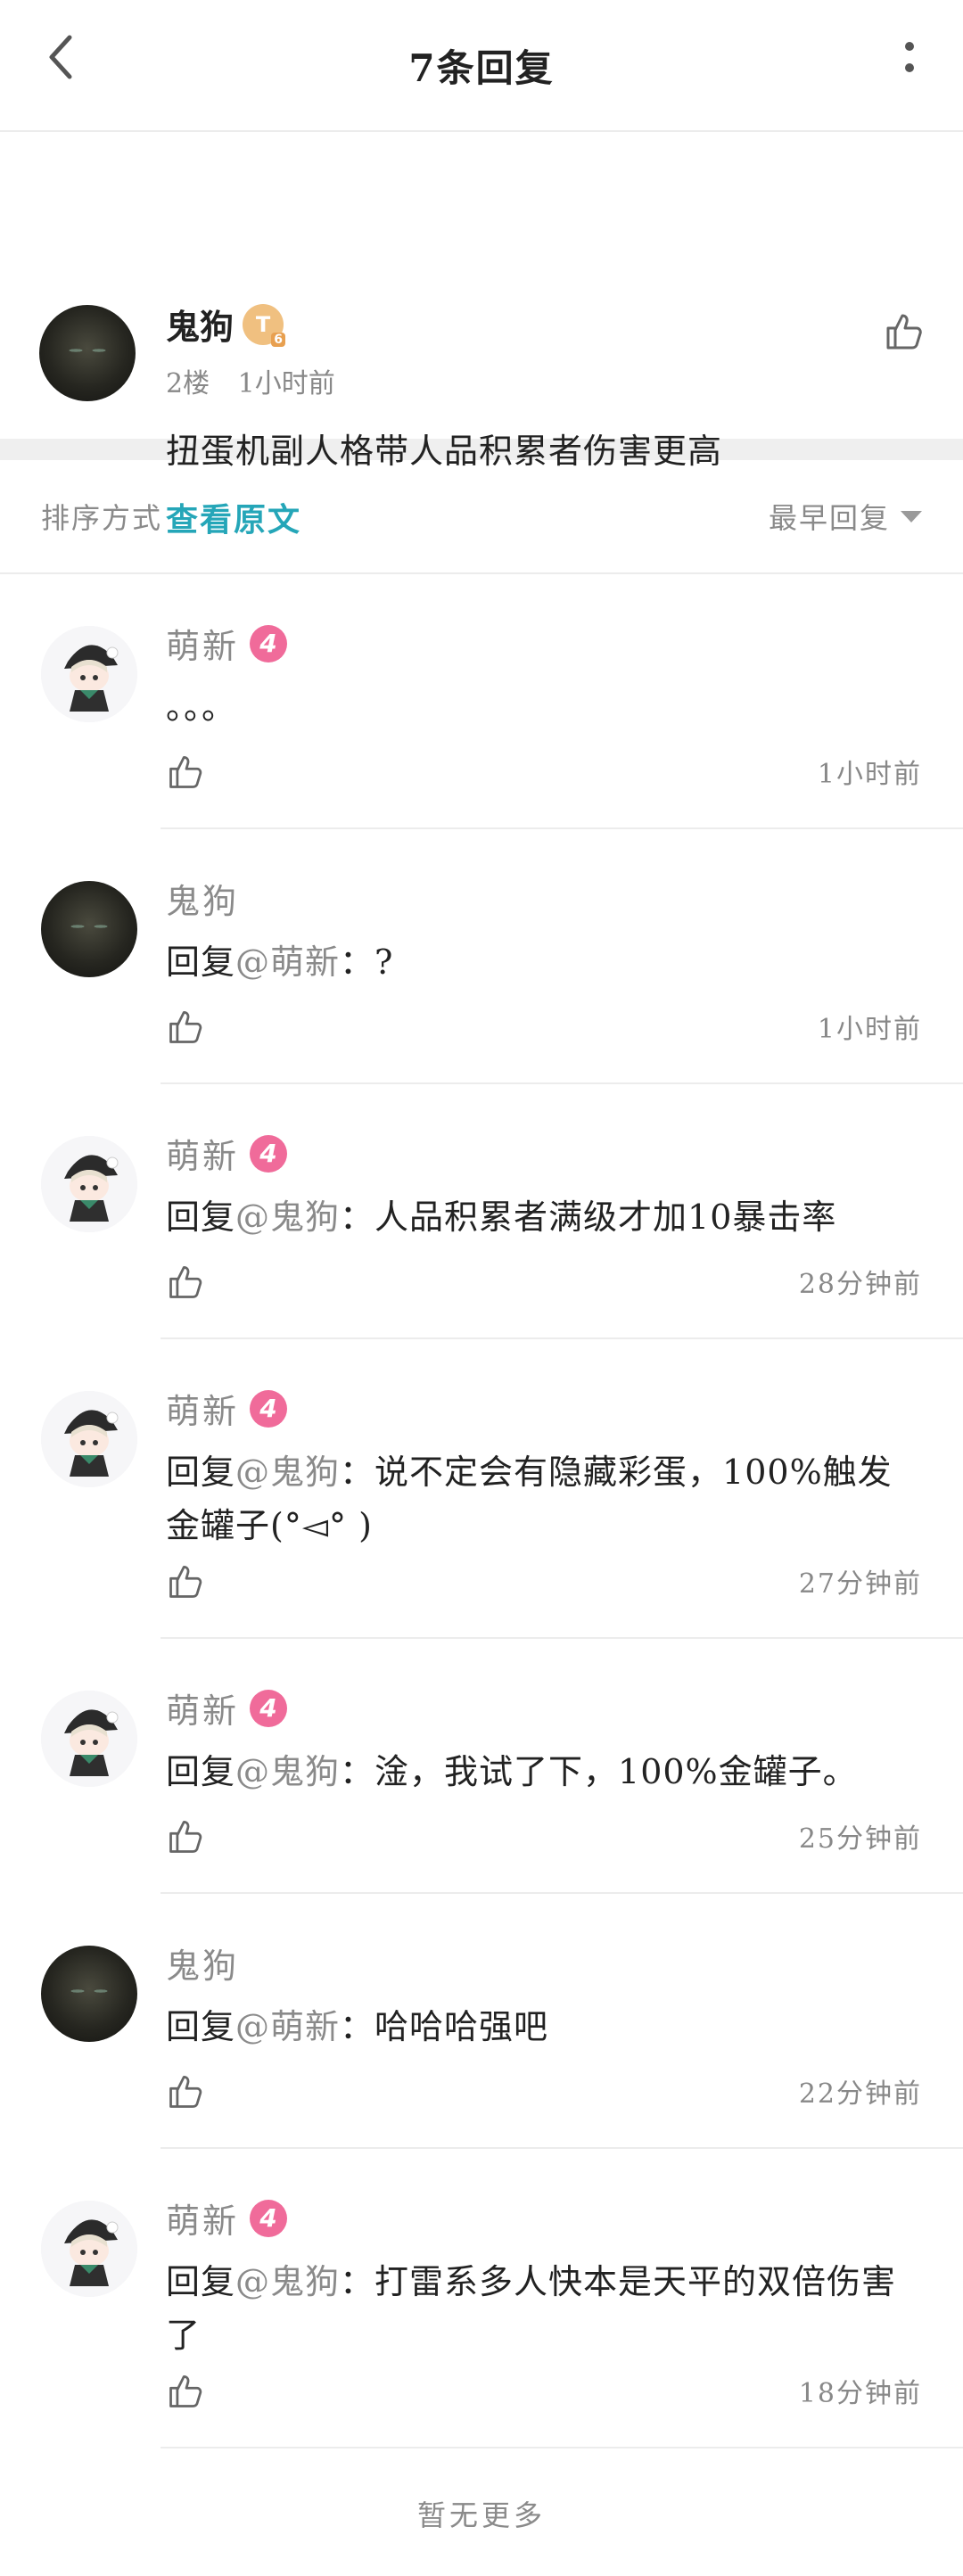 The width and height of the screenshot is (963, 2576). I want to click on original-post-body: 鬼狗 T 6 2楼 1小时前 扭蛋机副人格带人品积累者伤害更高 查看原文, so click(545, 420).